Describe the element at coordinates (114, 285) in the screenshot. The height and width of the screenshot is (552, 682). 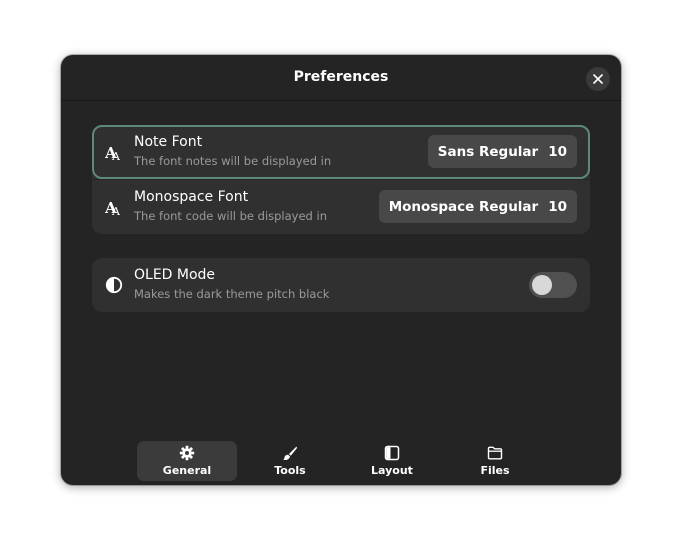
I see `contrast-icon` at that location.